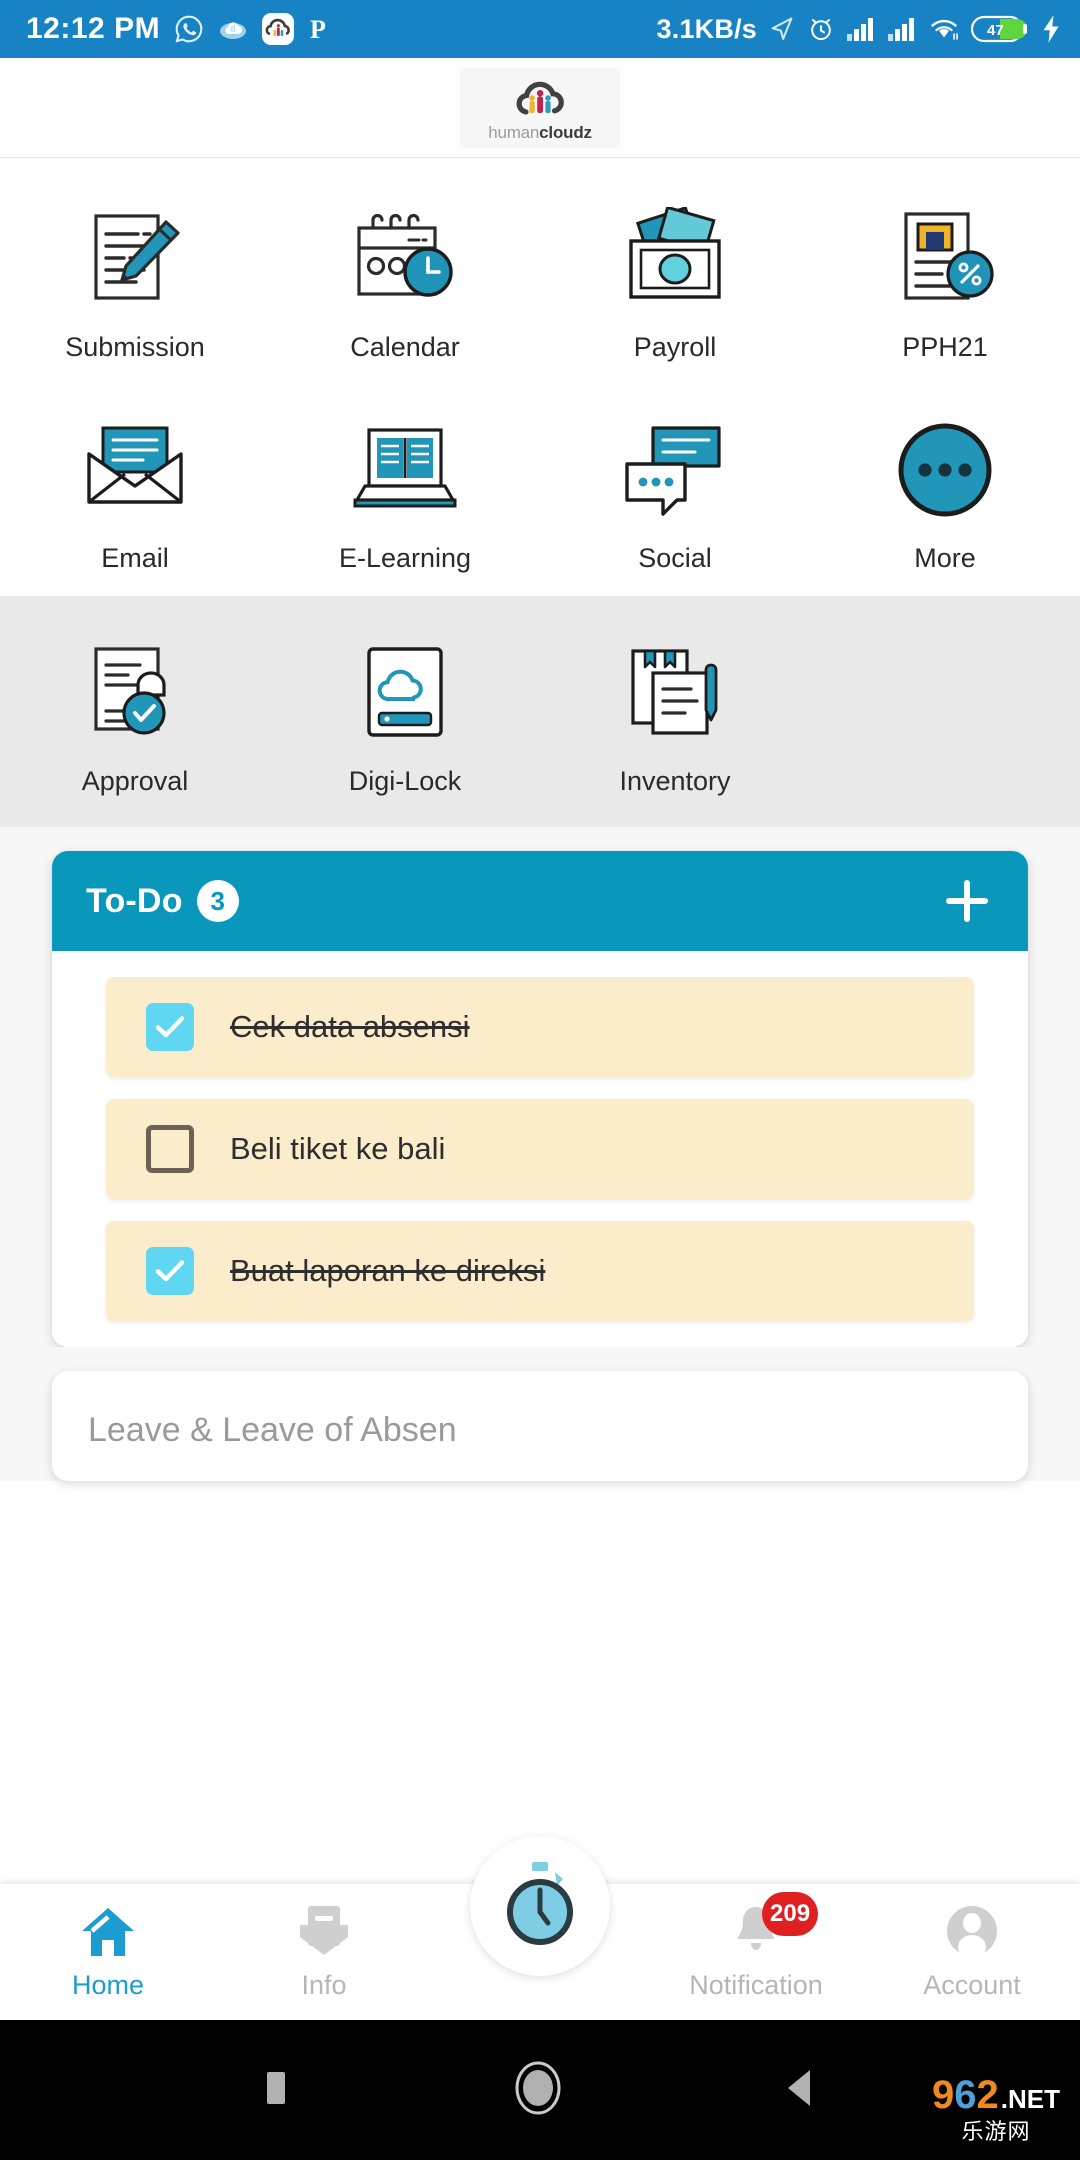 The height and width of the screenshot is (2160, 1080). Describe the element at coordinates (350, 1026) in the screenshot. I see `todo-item-text: Cek data absensi` at that location.